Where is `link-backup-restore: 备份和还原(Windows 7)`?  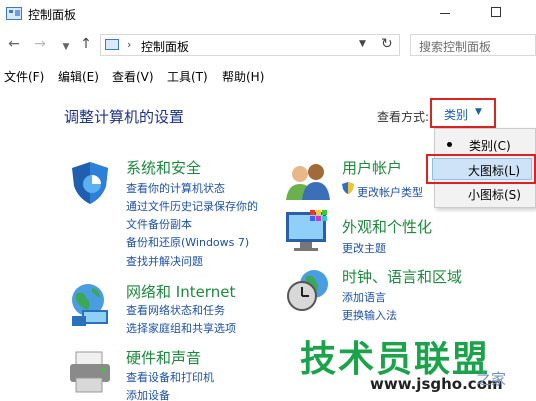 link-backup-restore: 备份和还原(Windows 7) is located at coordinates (187, 242).